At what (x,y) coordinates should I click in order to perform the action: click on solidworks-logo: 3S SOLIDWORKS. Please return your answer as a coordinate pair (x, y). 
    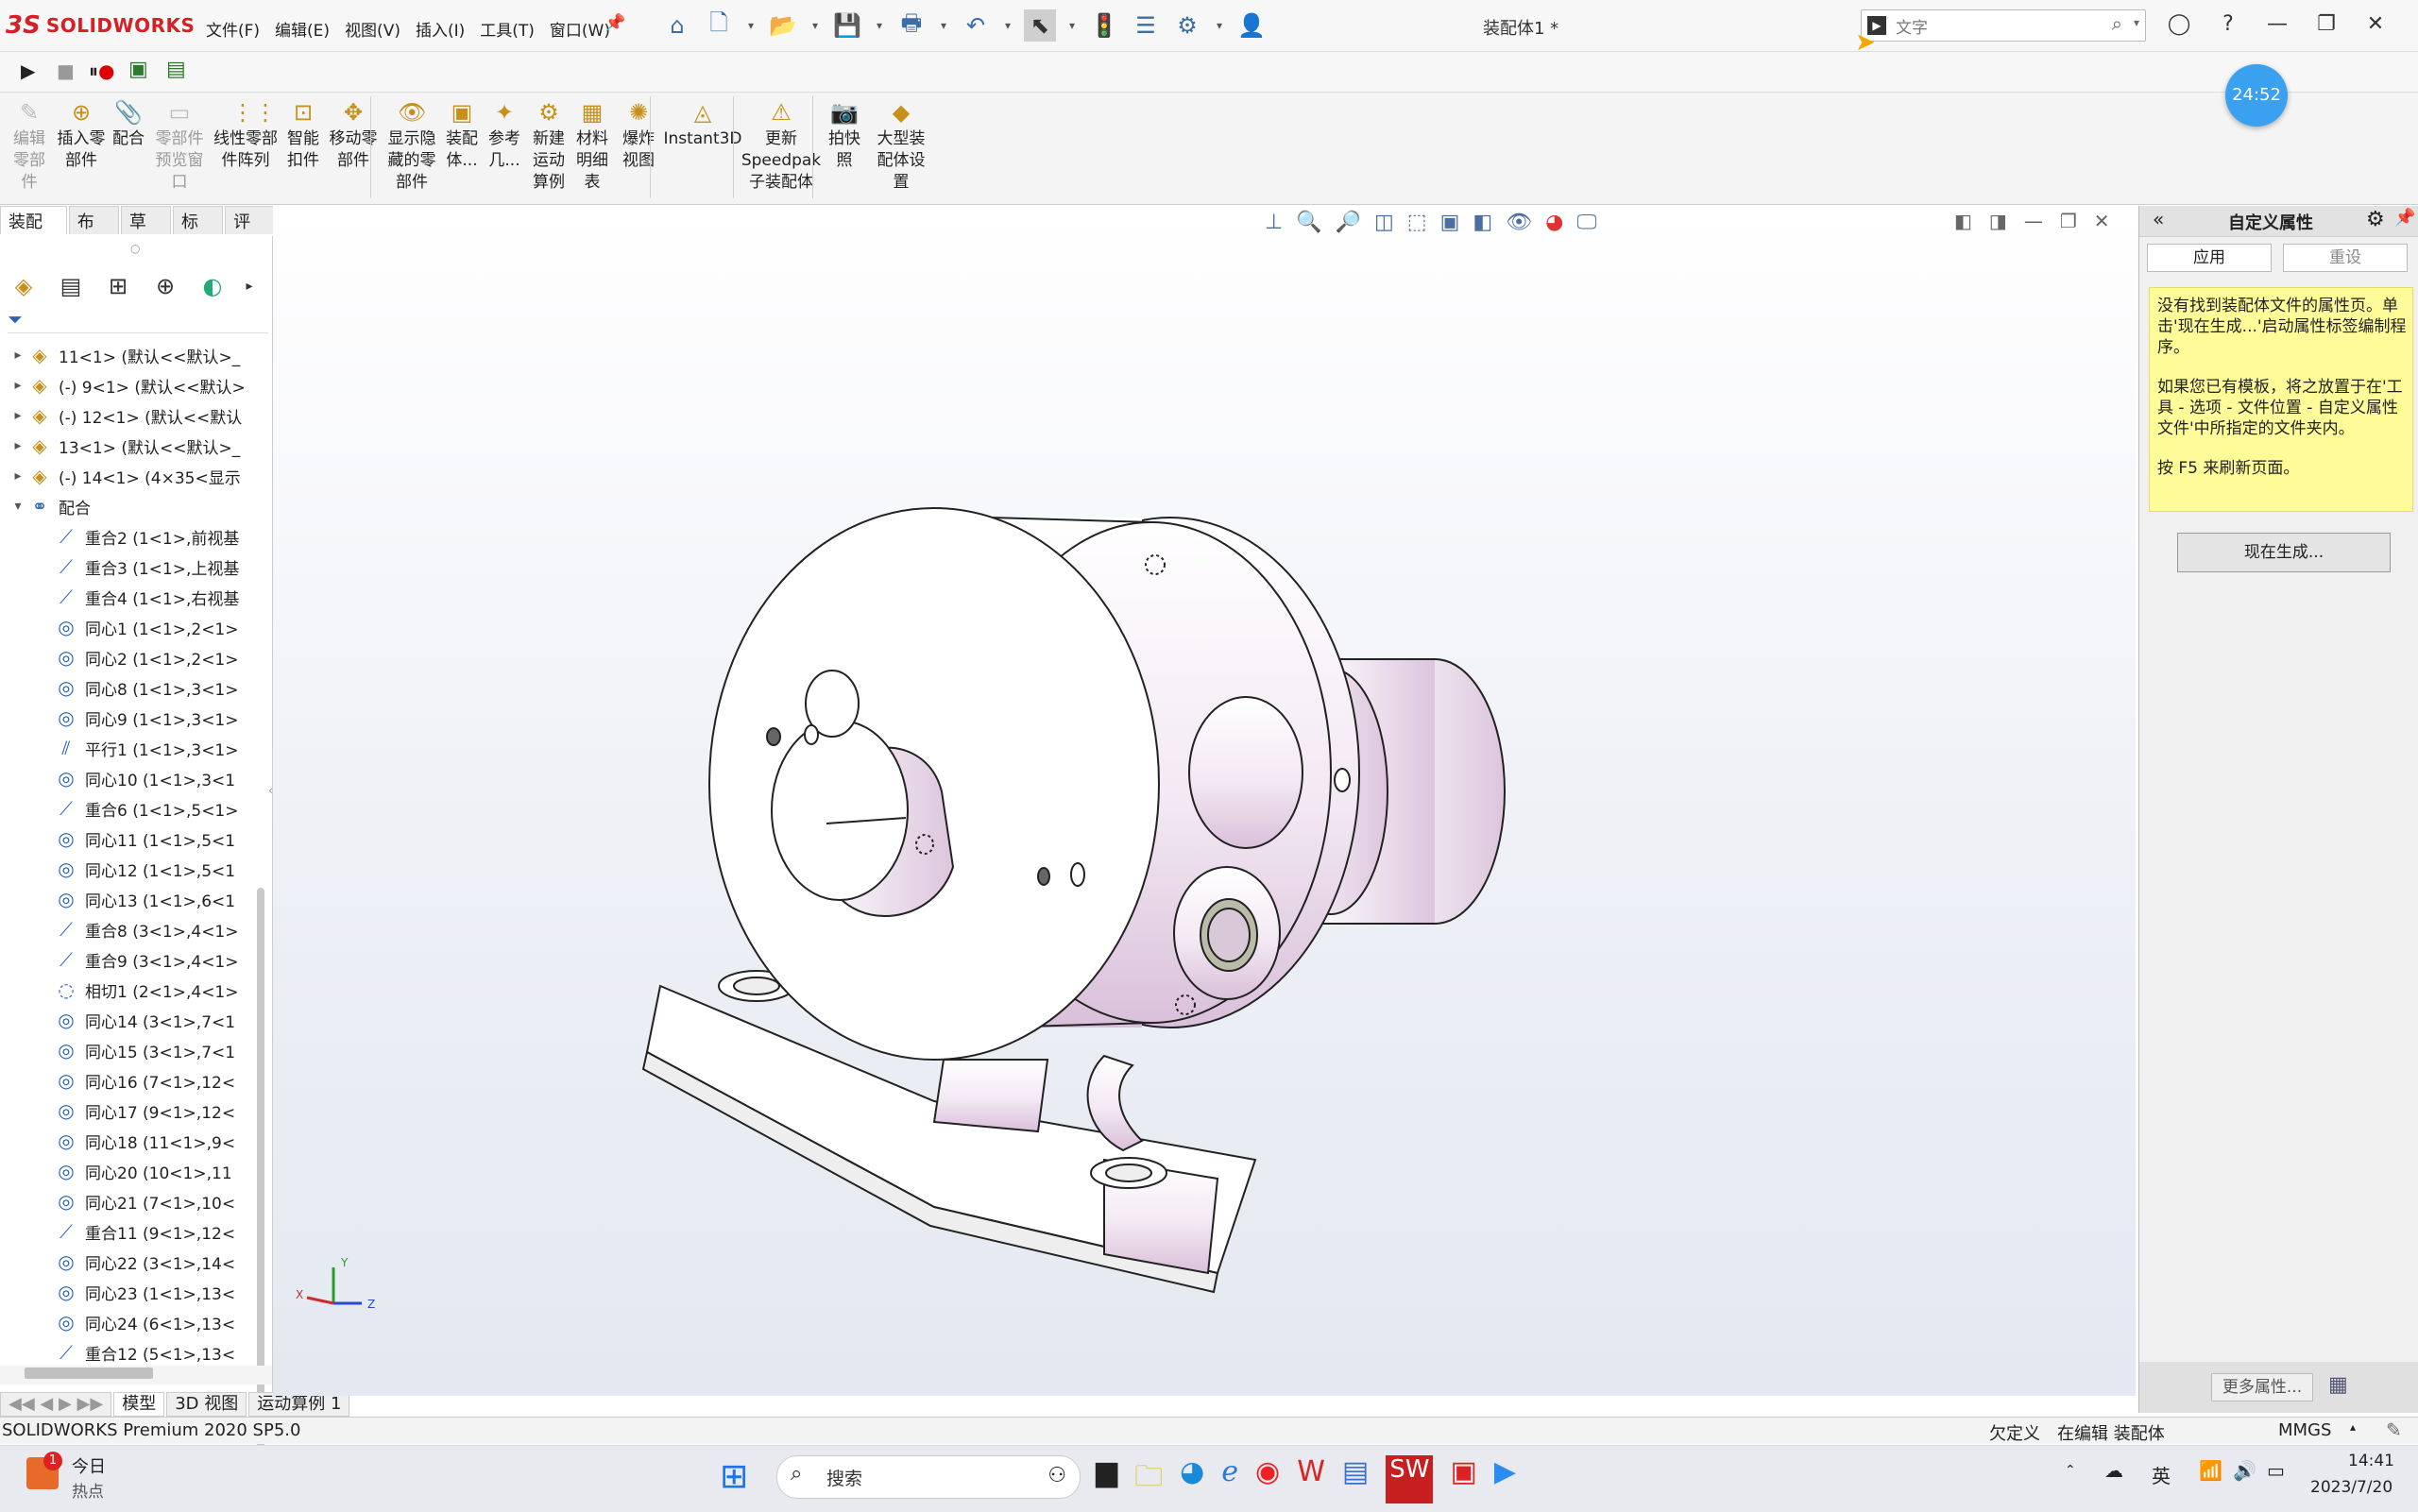
    Looking at the image, I should click on (100, 26).